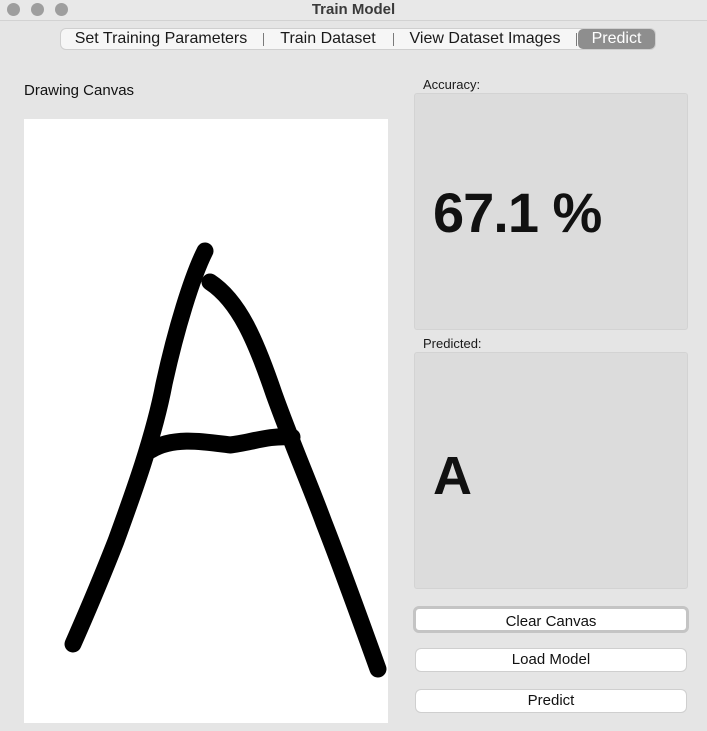 This screenshot has height=731, width=707. Describe the element at coordinates (452, 84) in the screenshot. I see `accuracy-label: Accuracy:` at that location.